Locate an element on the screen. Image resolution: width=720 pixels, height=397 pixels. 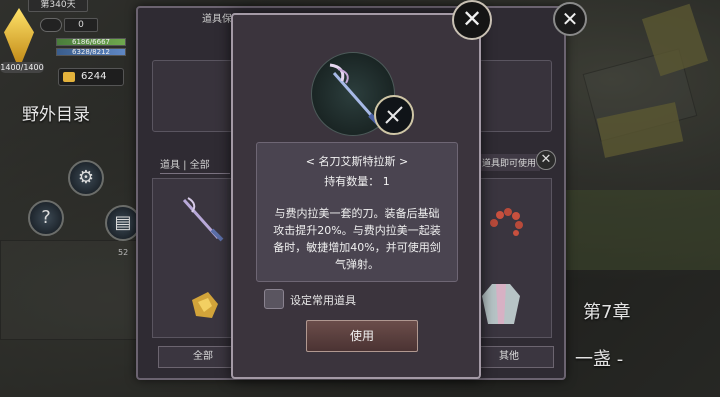
hp-label: 1400/1400 is located at coordinates (22, 67).